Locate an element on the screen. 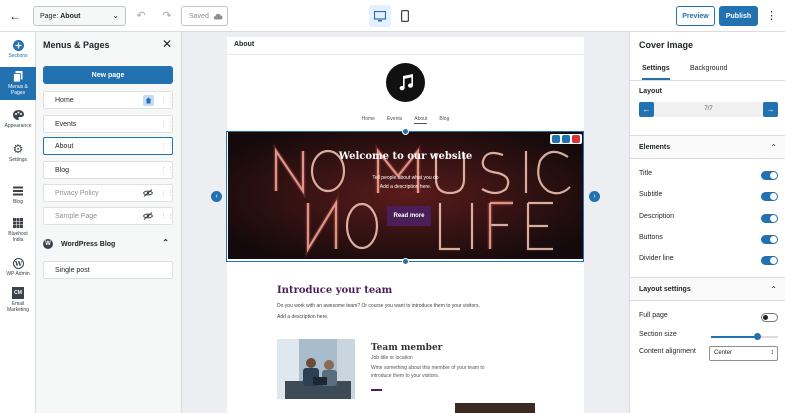 This screenshot has width=785, height=413. title-toggle is located at coordinates (769, 175).